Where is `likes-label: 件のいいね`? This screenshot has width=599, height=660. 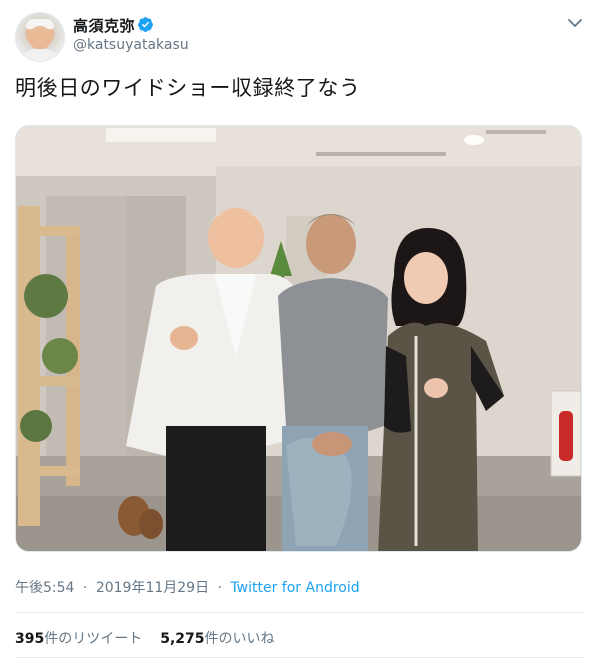
likes-label: 件のいいね is located at coordinates (239, 639).